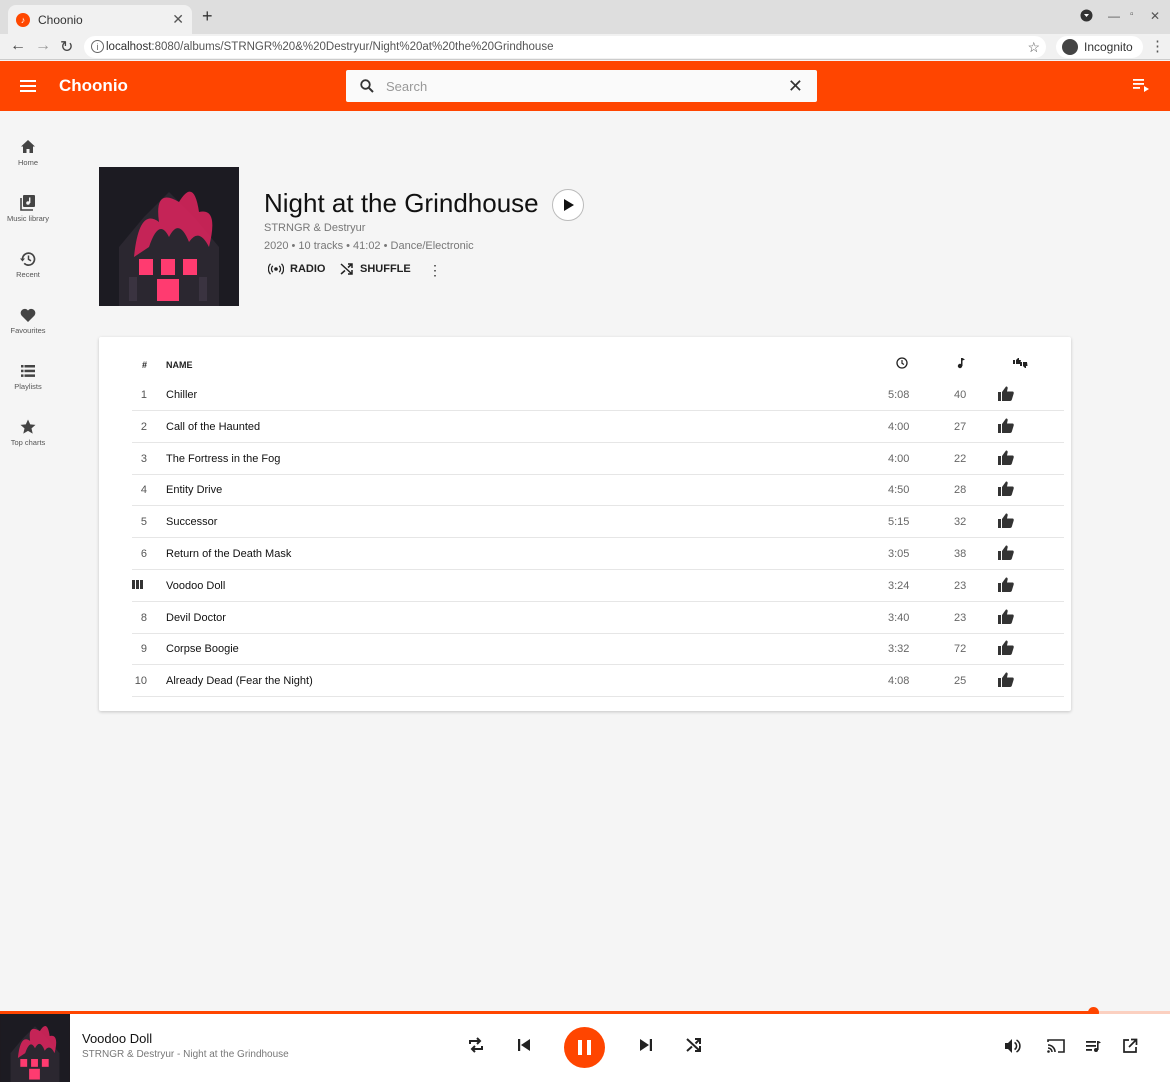  I want to click on table-row: 2 Call of the Haunted 4:00 27, so click(598, 427).